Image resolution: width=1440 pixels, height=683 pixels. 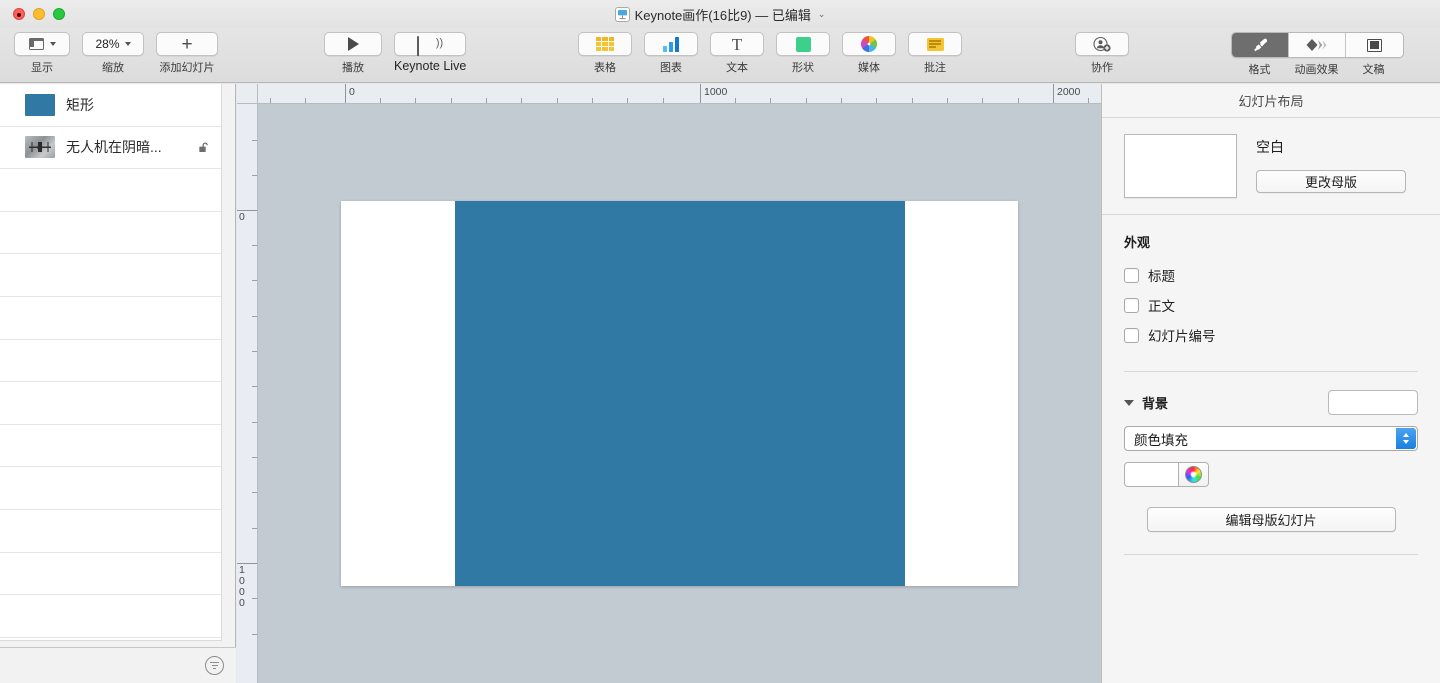 I want to click on screen-broadcast-icon: )), so click(x=430, y=46).